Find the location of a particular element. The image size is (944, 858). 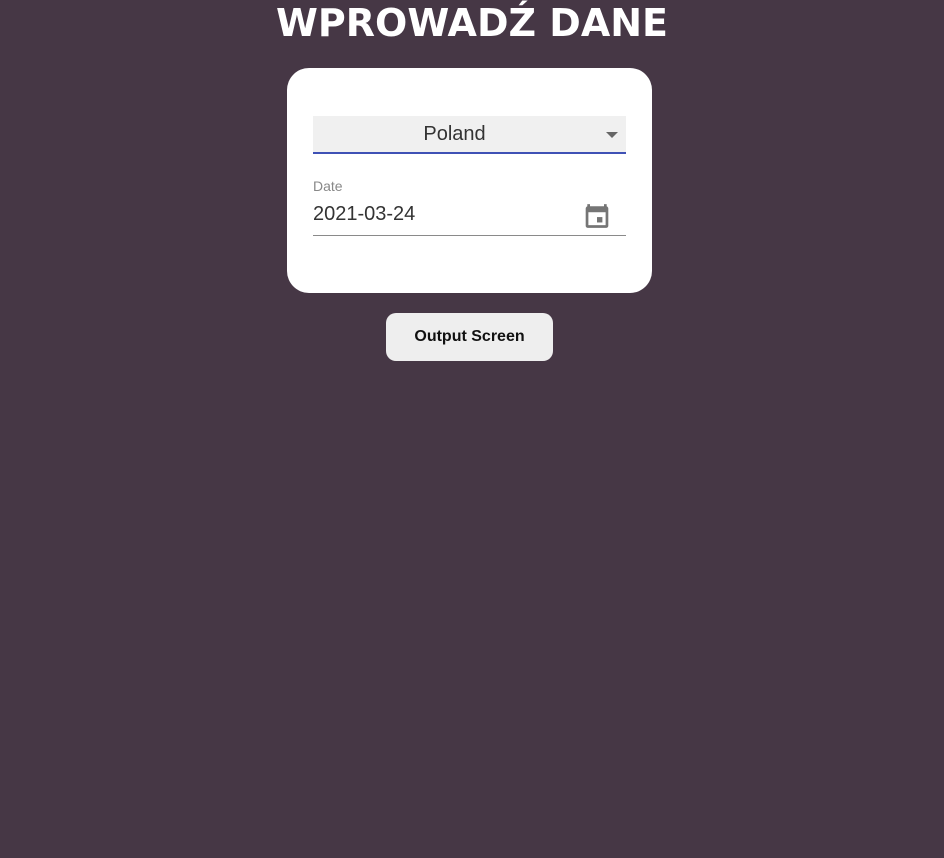

page-title: WPROWADŹ DANE is located at coordinates (472, 23).